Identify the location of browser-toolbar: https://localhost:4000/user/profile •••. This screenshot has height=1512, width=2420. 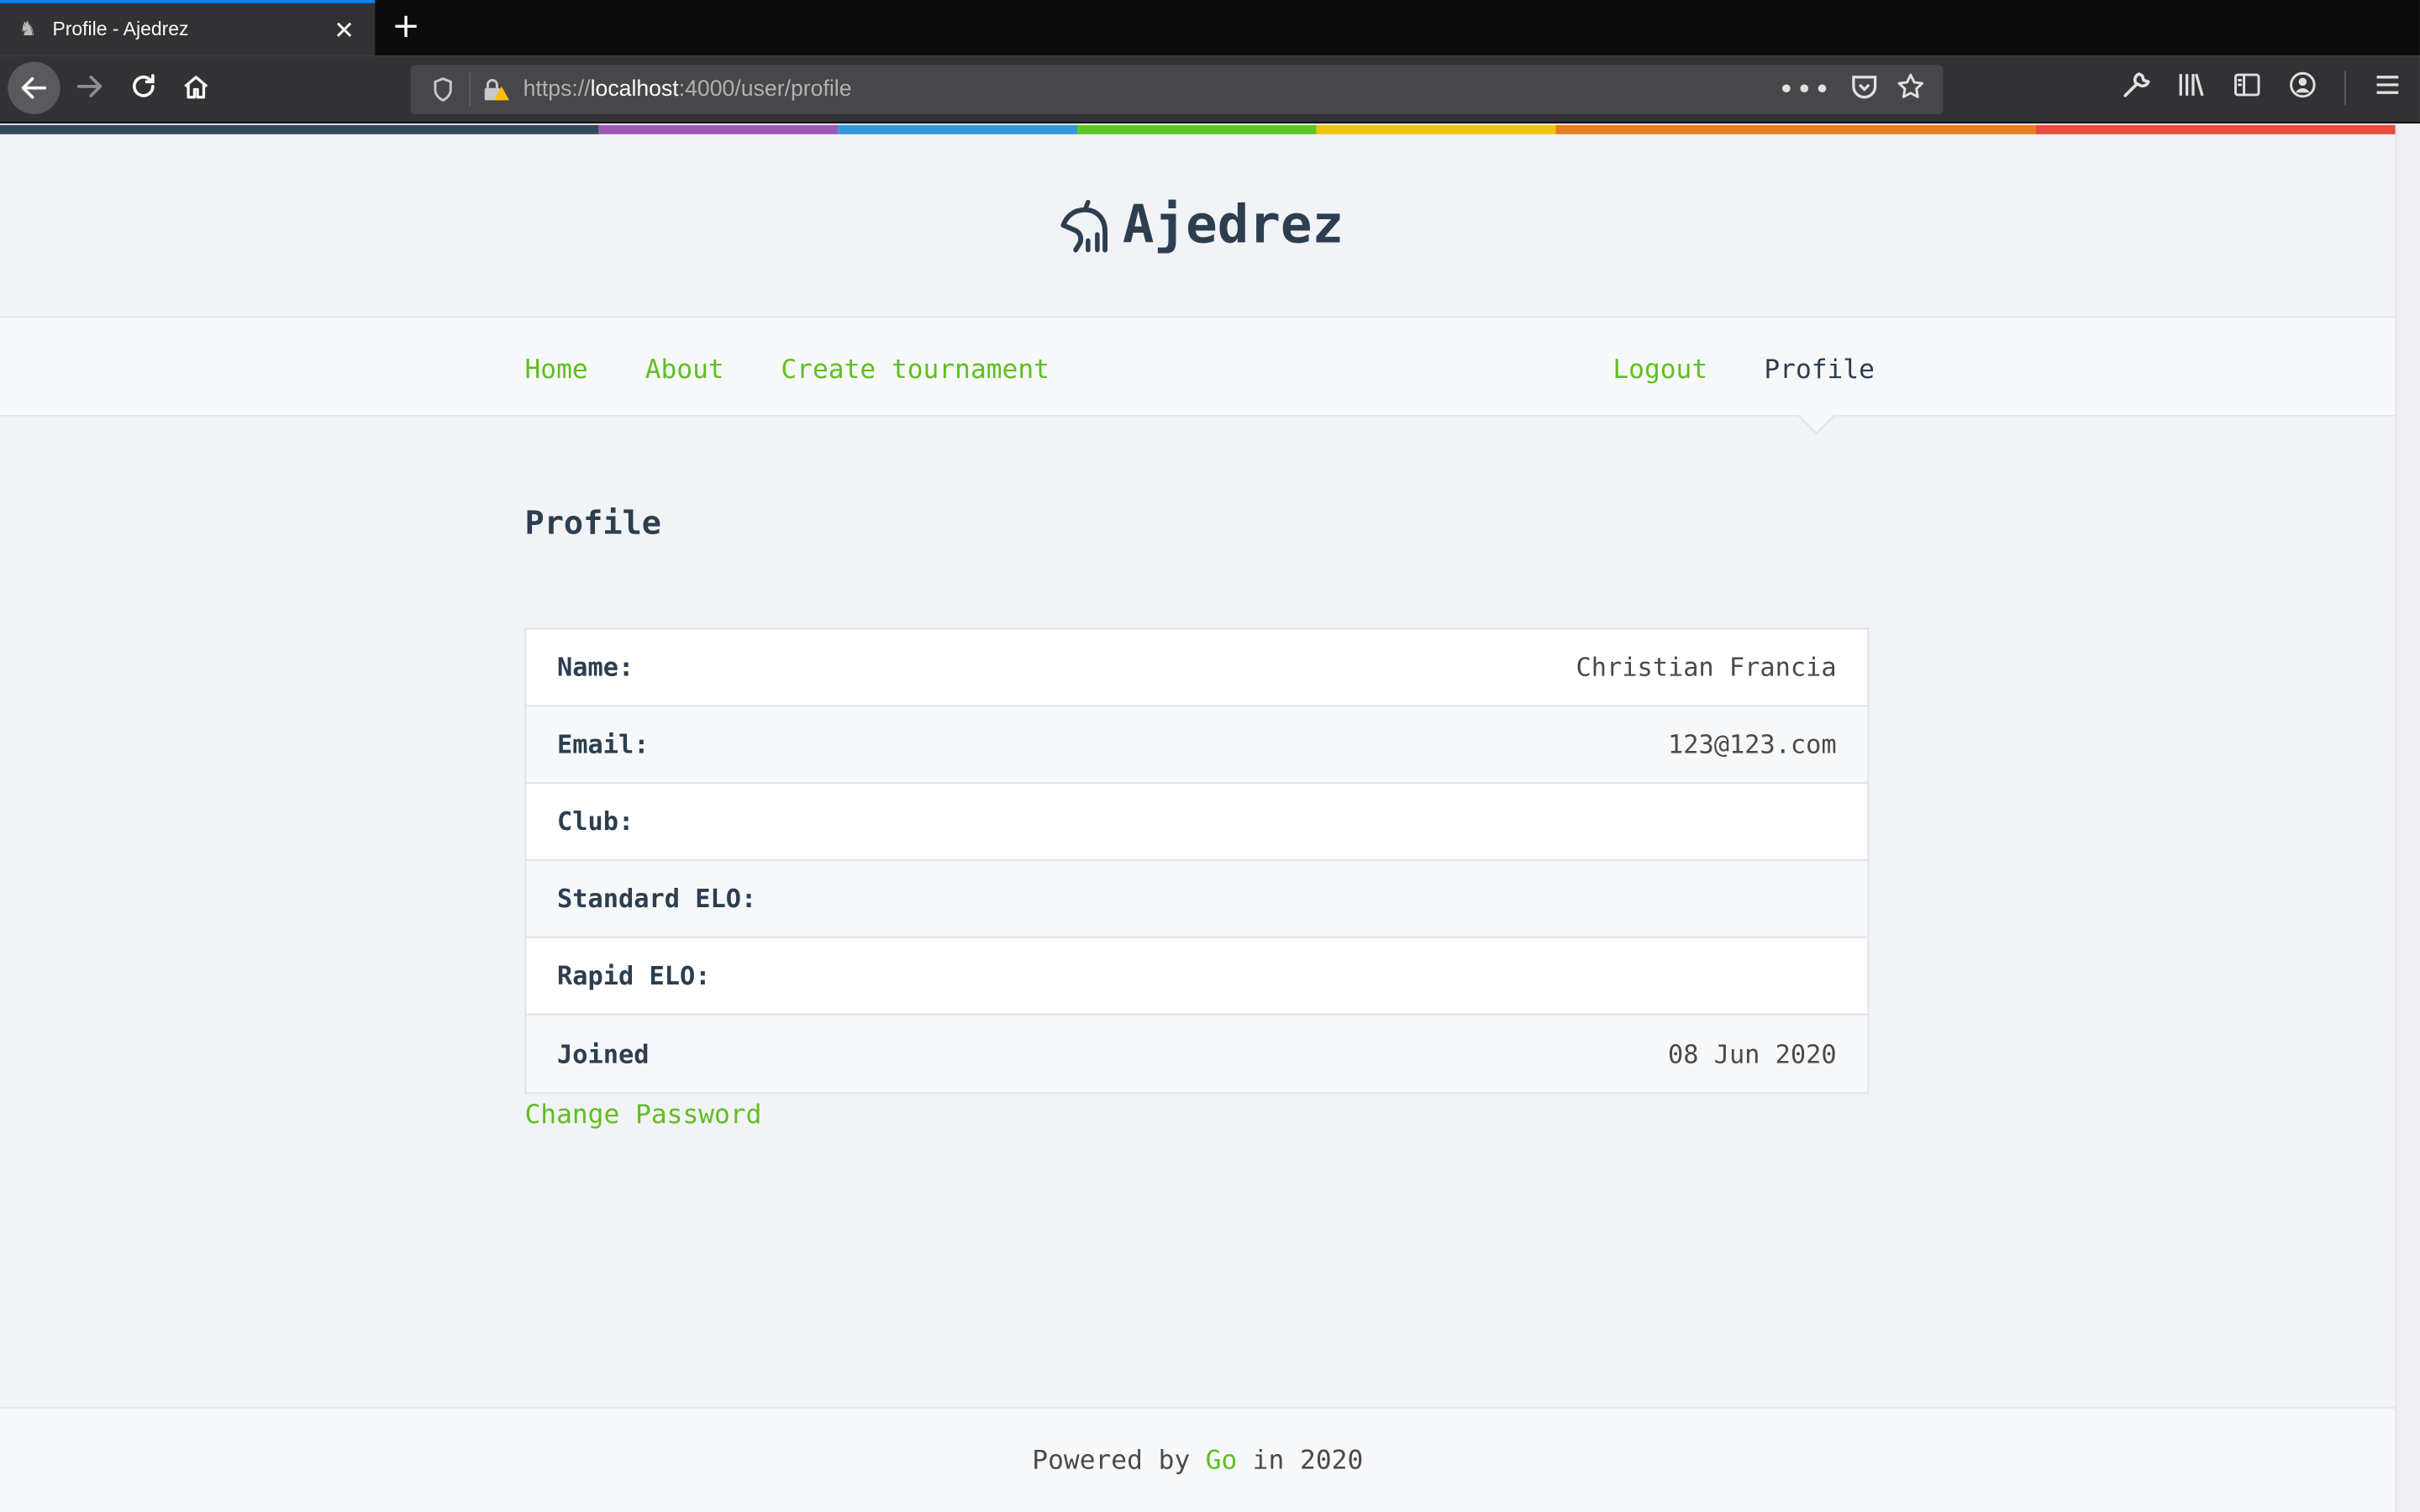
(1210, 89).